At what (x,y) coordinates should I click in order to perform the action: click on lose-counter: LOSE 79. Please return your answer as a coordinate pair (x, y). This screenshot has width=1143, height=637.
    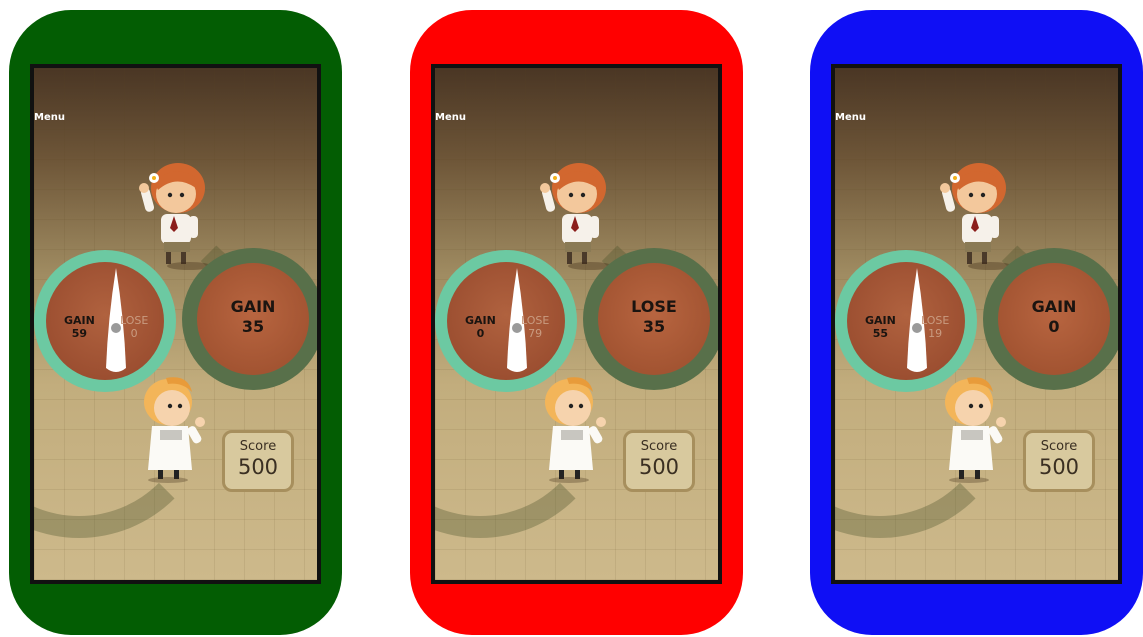
    Looking at the image, I should click on (535, 327).